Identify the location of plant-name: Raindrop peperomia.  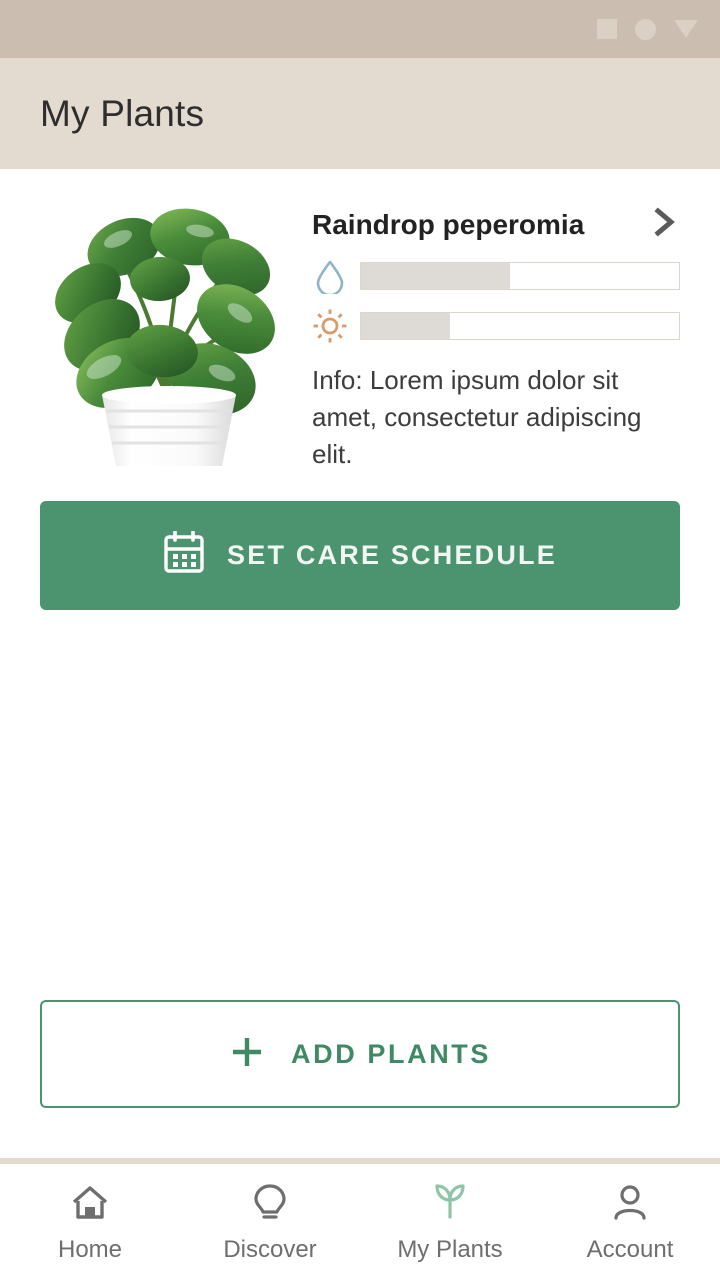
(448, 224).